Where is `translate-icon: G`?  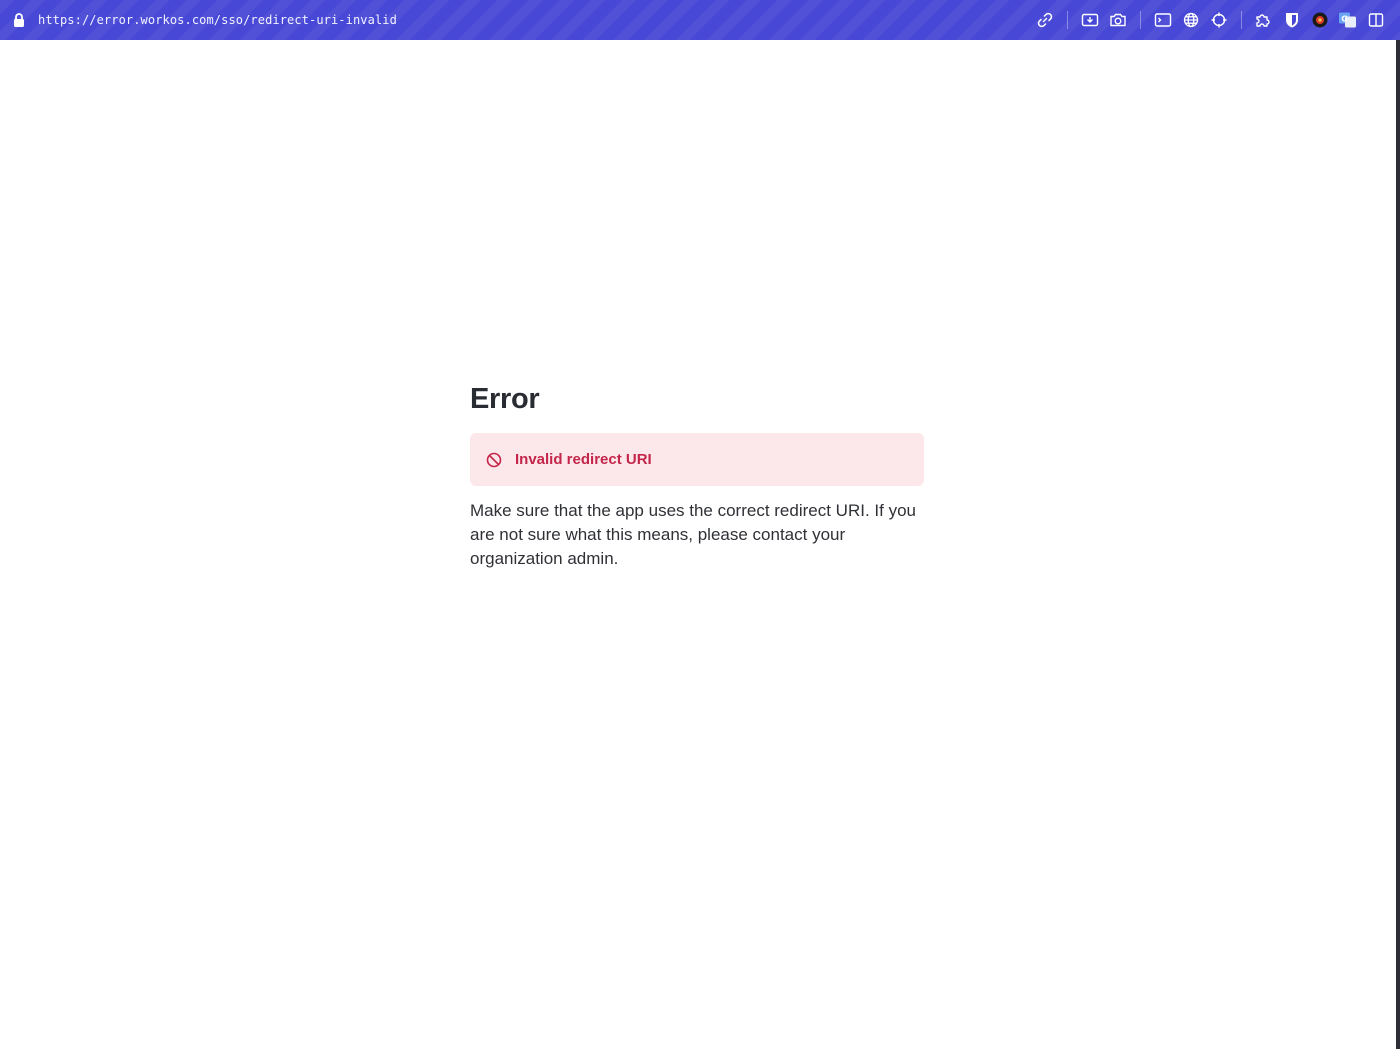
translate-icon: G is located at coordinates (1348, 20).